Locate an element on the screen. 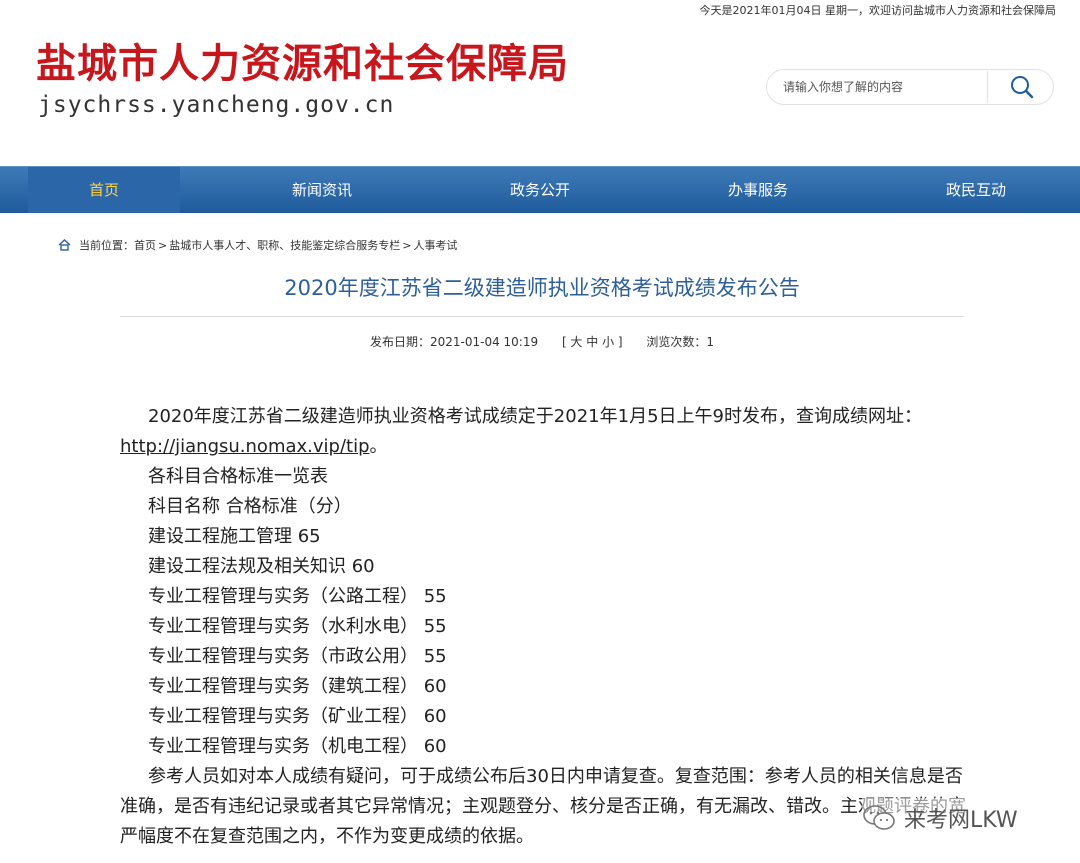 The height and width of the screenshot is (863, 1080). main-nav: 首页 新闻资讯 政务公开 办事服务 政民互动 is located at coordinates (540, 189).